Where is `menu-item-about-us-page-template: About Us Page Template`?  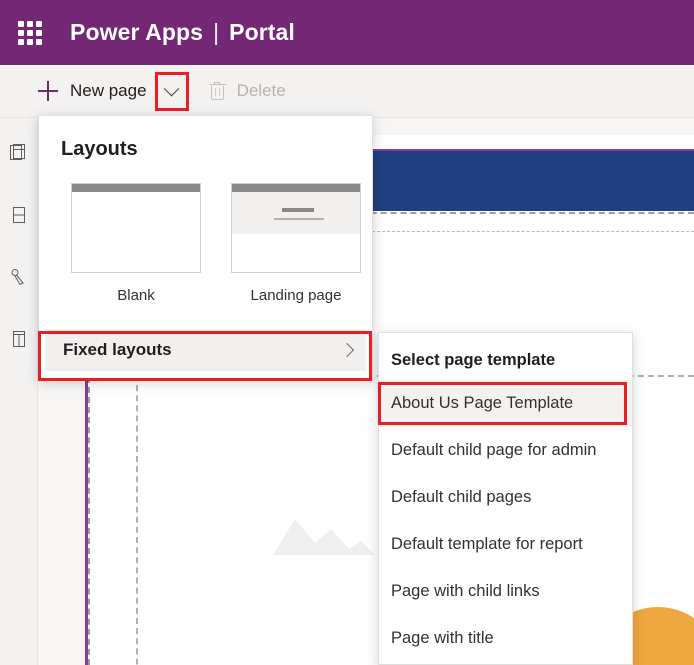 menu-item-about-us-page-template: About Us Page Template is located at coordinates (505, 403).